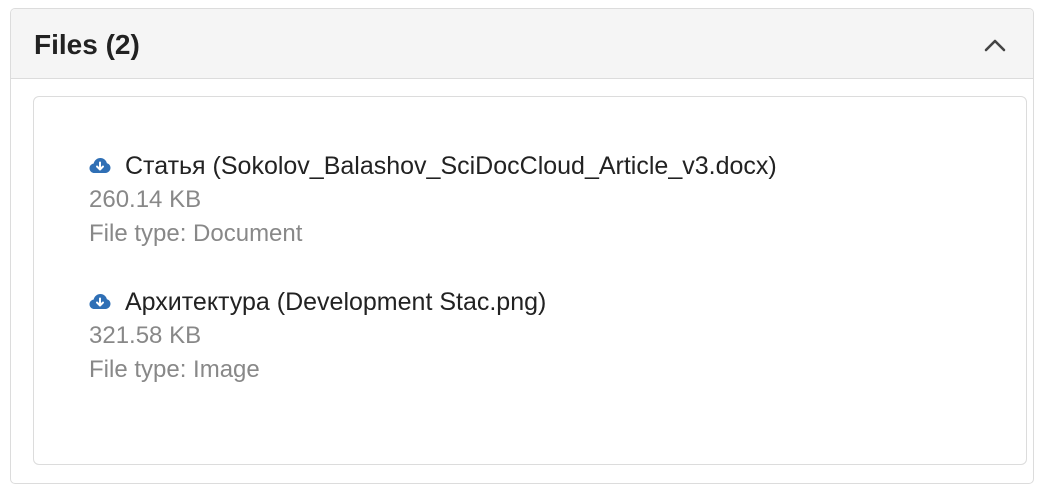  I want to click on file-type: File type: Image, so click(174, 369).